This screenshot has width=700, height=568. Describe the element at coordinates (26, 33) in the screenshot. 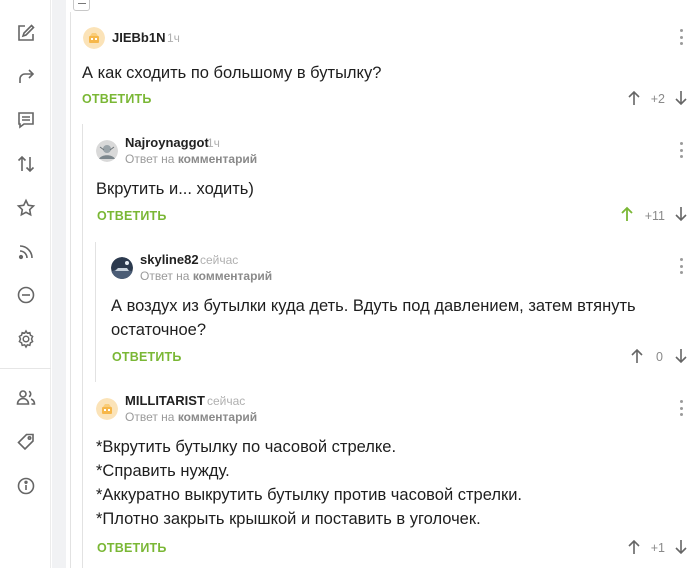

I see `edit-icon` at that location.